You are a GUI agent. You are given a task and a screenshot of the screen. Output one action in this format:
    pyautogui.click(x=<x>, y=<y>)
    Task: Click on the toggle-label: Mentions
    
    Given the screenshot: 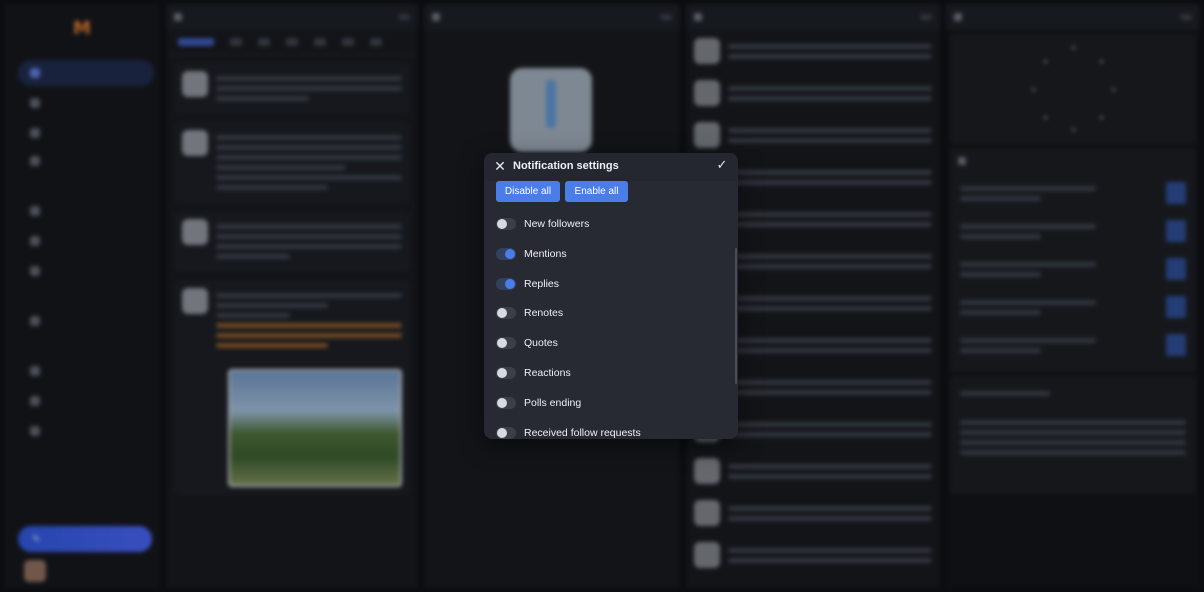 What is the action you would take?
    pyautogui.click(x=545, y=253)
    